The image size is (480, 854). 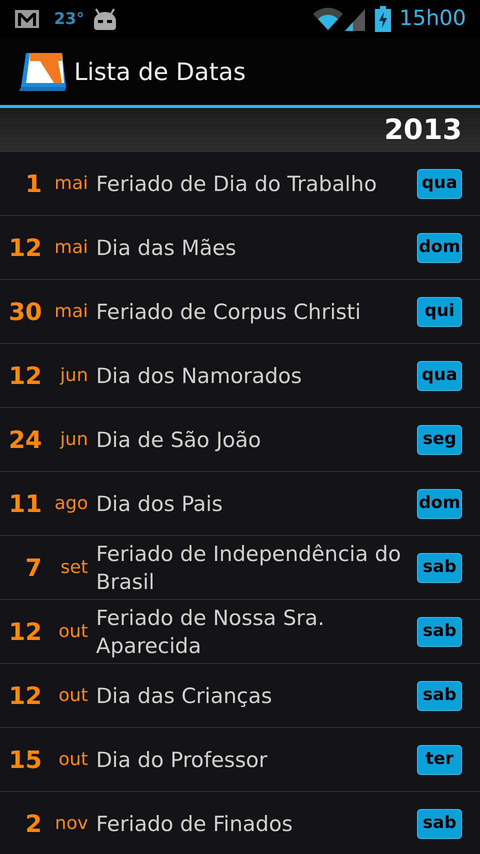 I want to click on weekday-badge: seg, so click(x=439, y=439).